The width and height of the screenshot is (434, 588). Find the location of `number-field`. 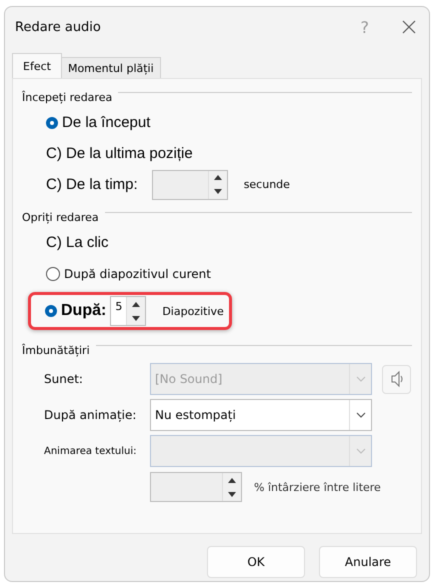

number-field is located at coordinates (190, 185).